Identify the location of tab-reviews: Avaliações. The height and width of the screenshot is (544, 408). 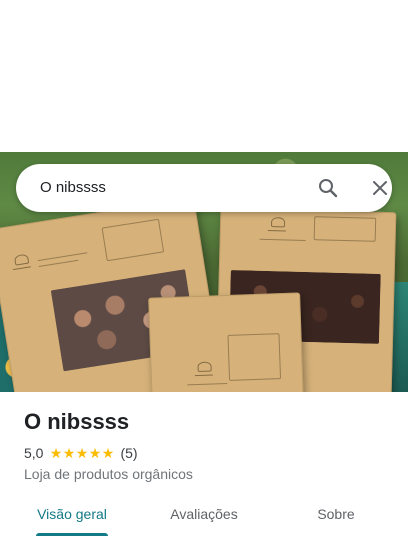
(204, 514).